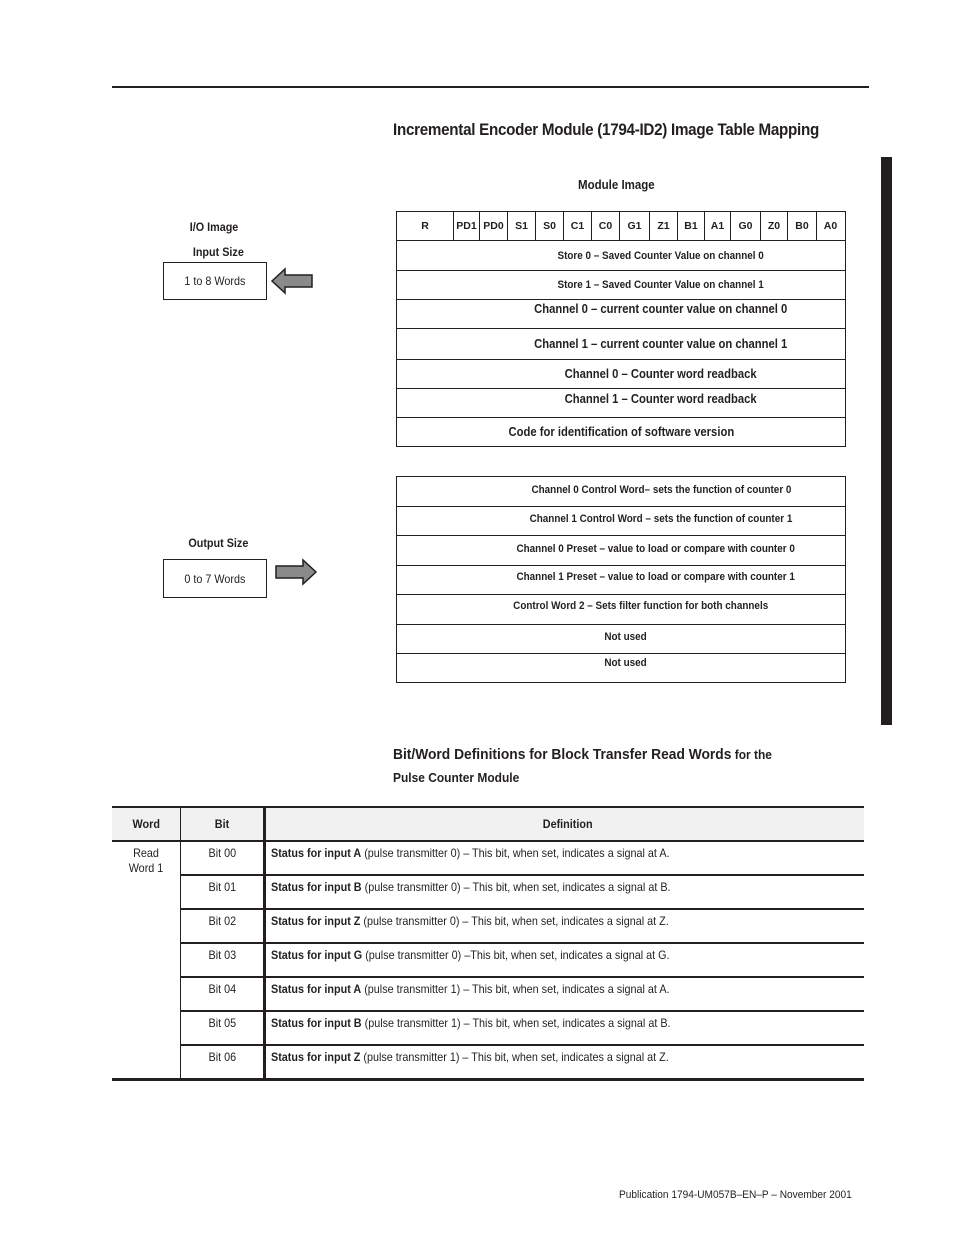 This screenshot has width=954, height=1235. Describe the element at coordinates (223, 1028) in the screenshot. I see `bit-cell: Bit 05` at that location.